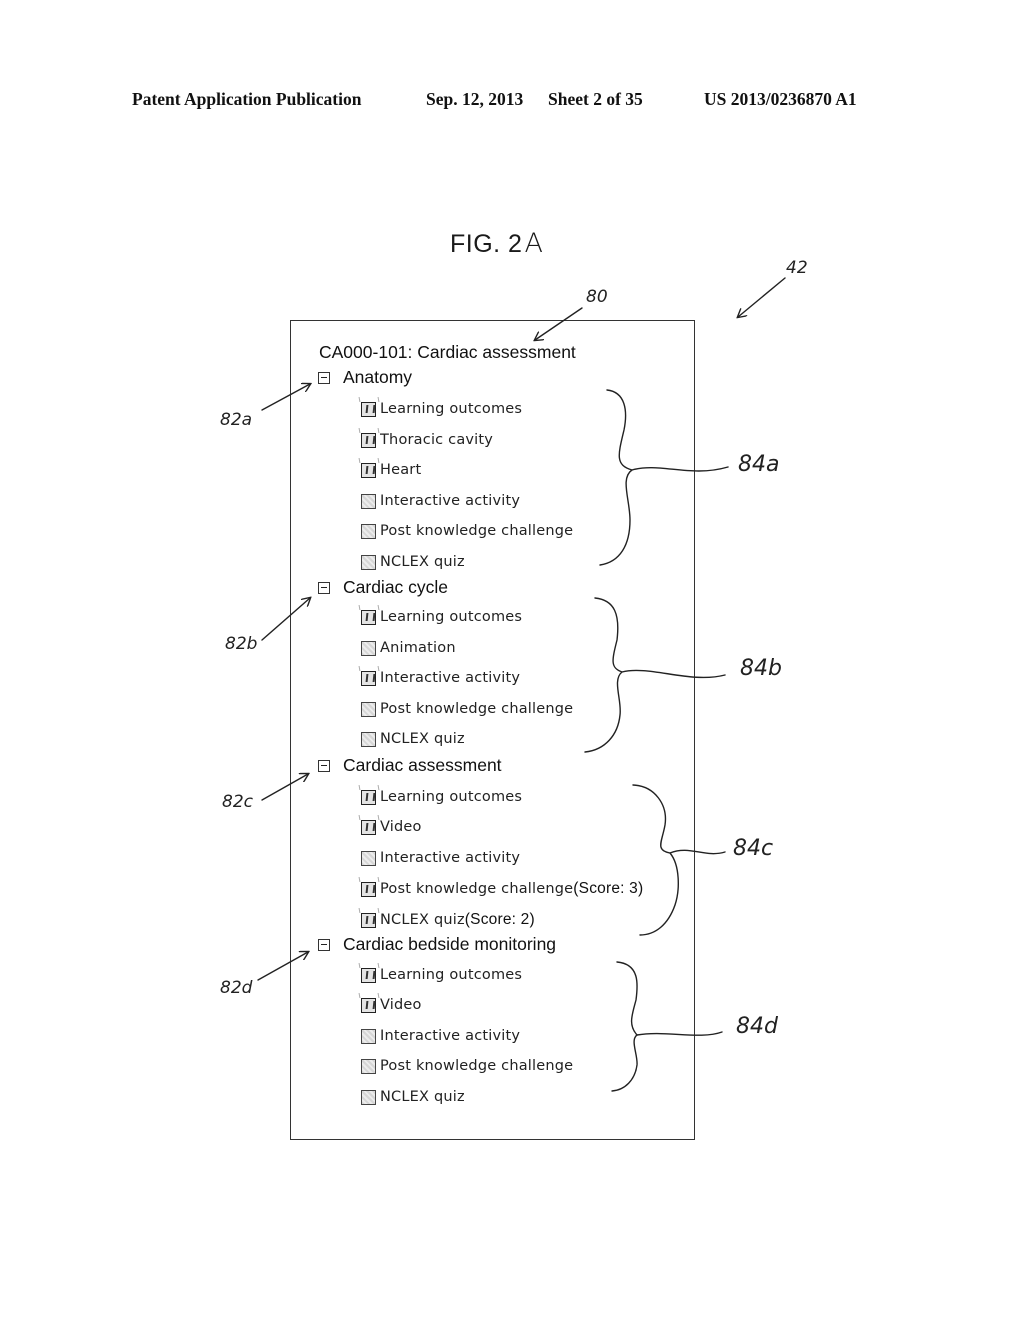  Describe the element at coordinates (422, 765) in the screenshot. I see `section-title: Cardiac assessment` at that location.